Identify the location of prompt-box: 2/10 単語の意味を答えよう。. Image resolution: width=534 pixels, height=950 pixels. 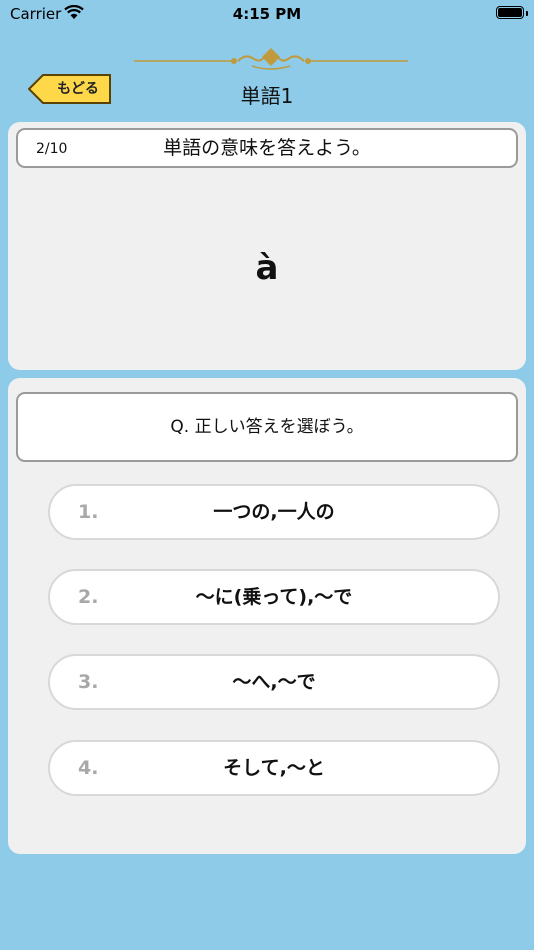
(267, 148).